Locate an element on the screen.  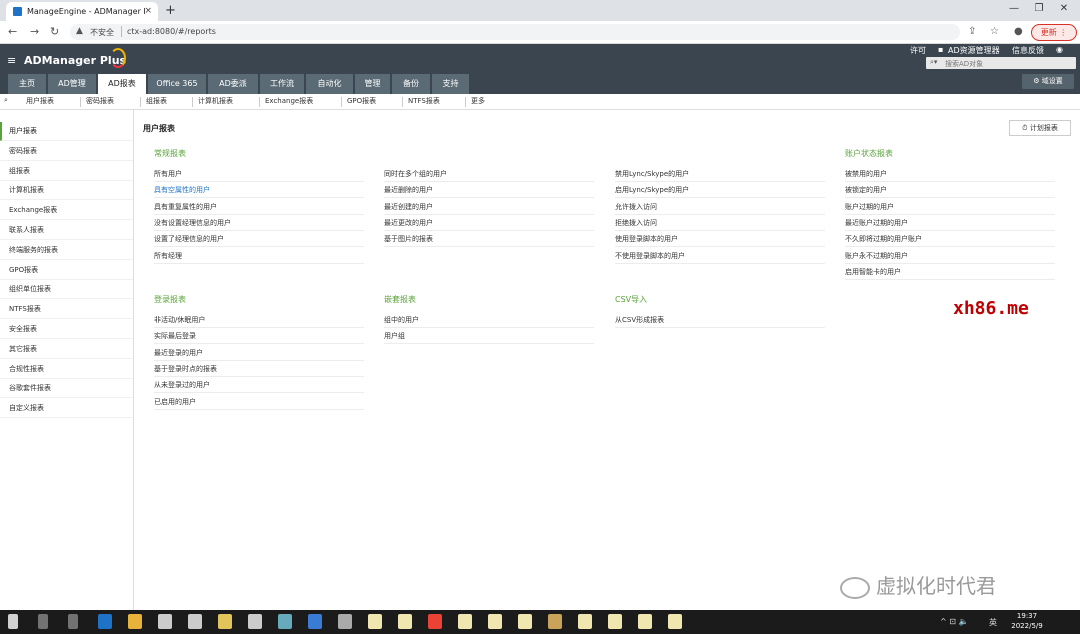
subnav-item: 更多 is located at coordinates (478, 101).